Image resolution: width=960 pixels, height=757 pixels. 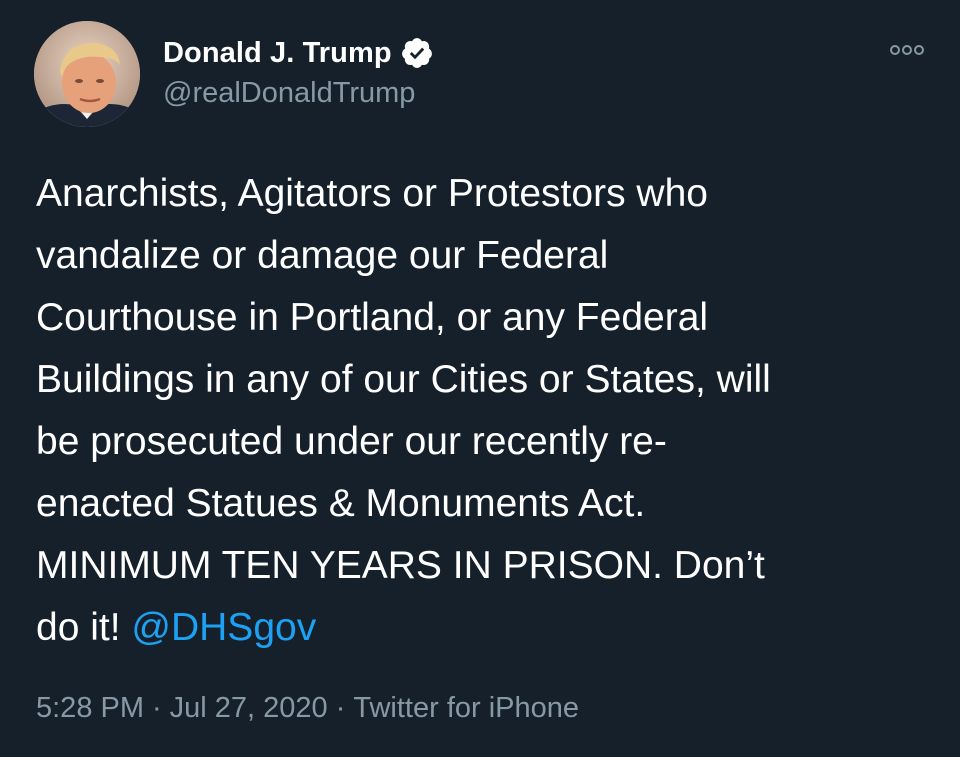 What do you see at coordinates (907, 50) in the screenshot?
I see `more-options-icon` at bounding box center [907, 50].